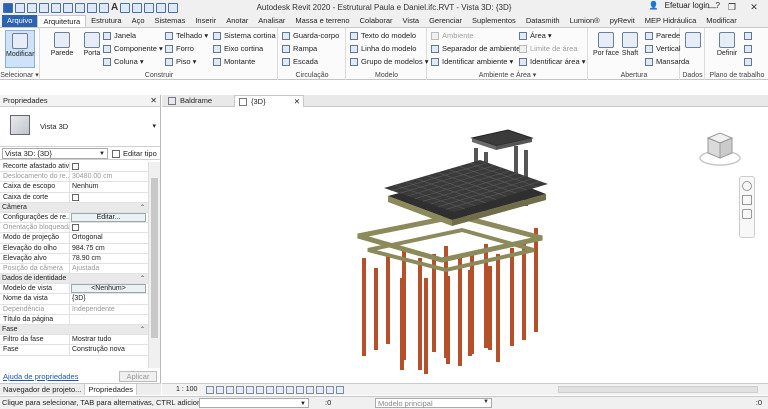 Image resolution: width=768 pixels, height=409 pixels. What do you see at coordinates (56, 7) in the screenshot?
I see `undo-icon` at bounding box center [56, 7].